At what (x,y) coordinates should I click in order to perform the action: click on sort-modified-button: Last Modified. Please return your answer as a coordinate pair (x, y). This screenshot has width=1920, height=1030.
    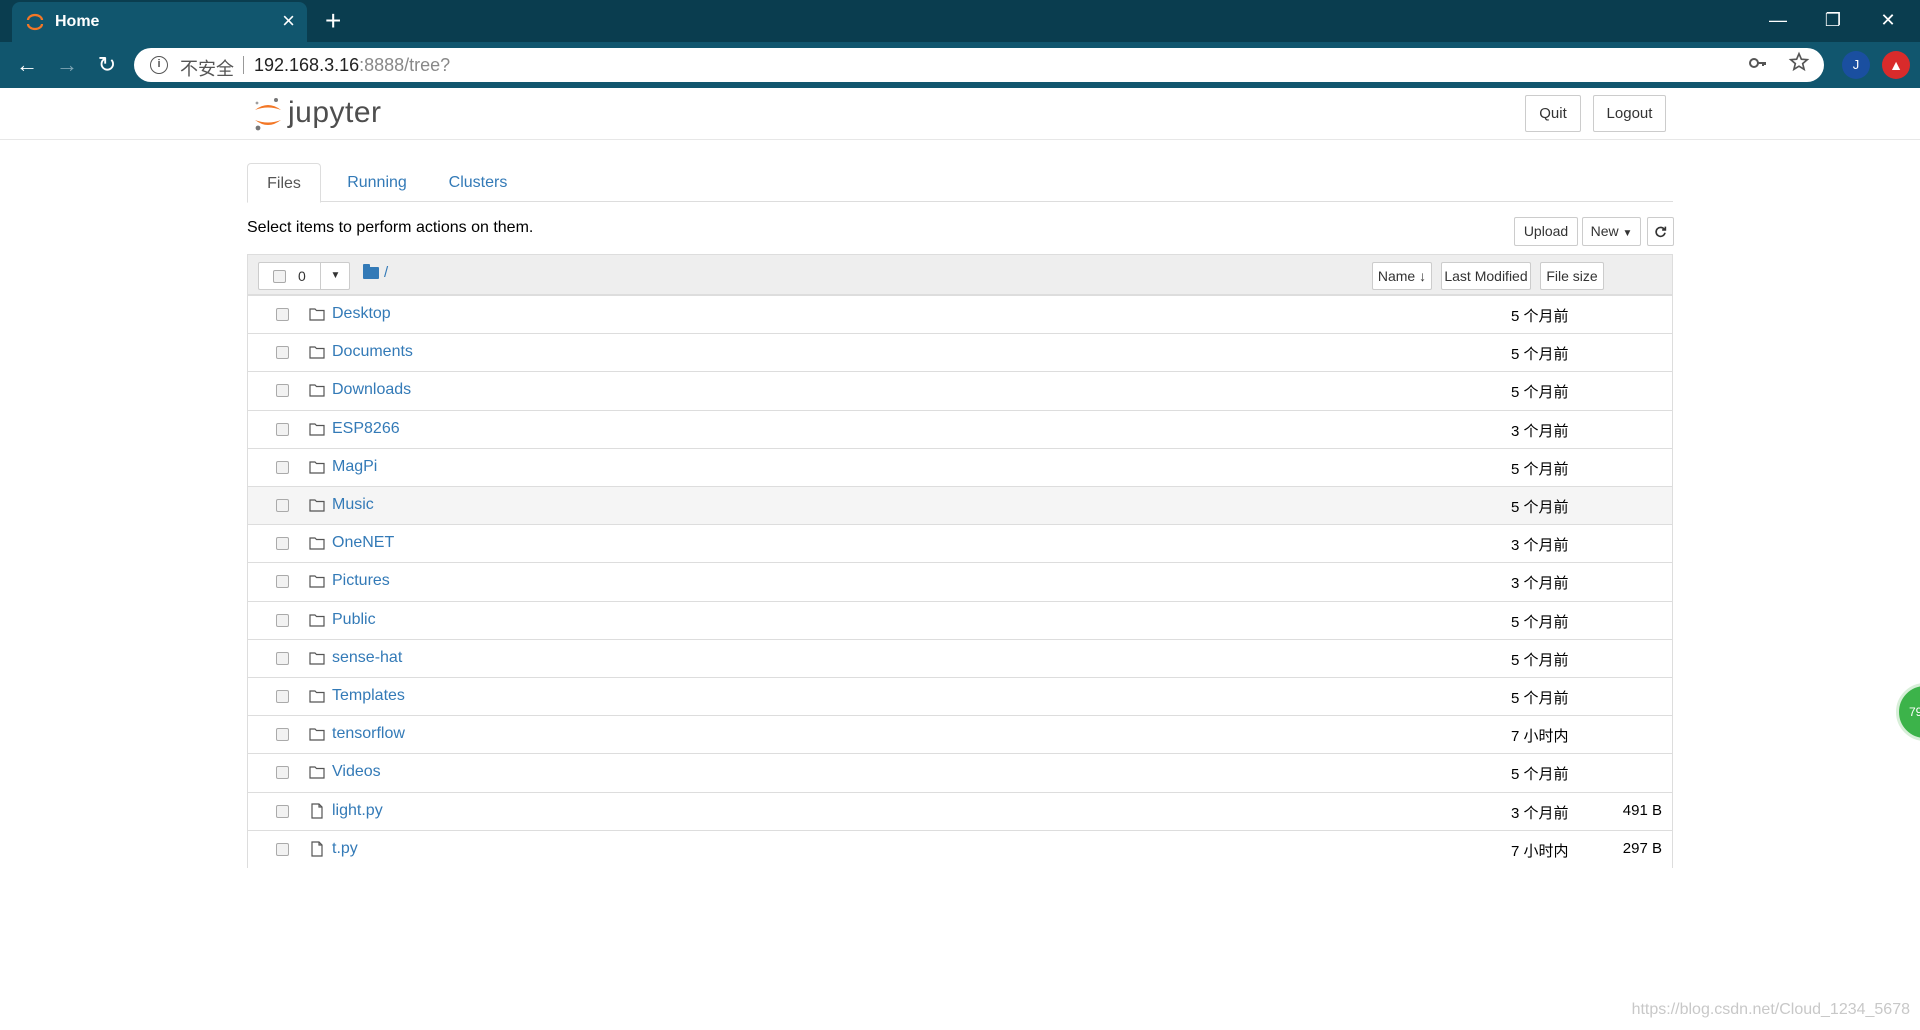
    Looking at the image, I should click on (1486, 276).